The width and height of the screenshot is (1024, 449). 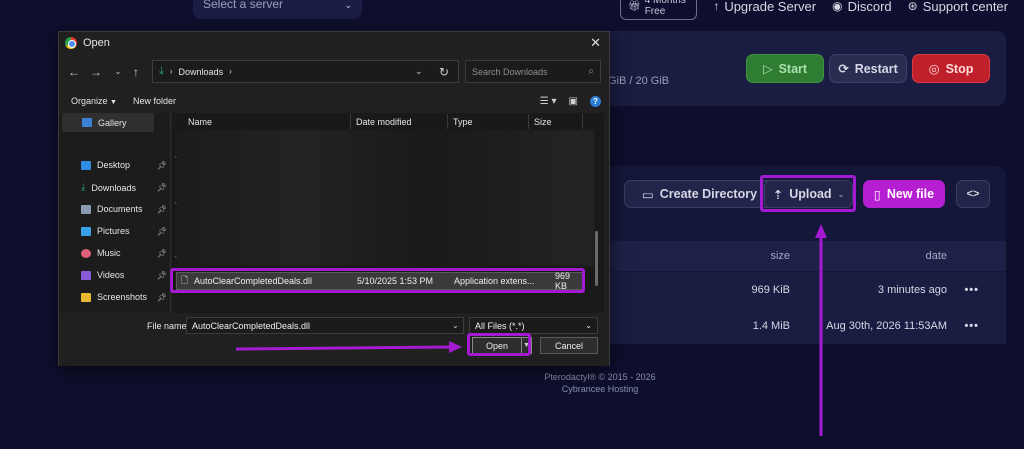 What do you see at coordinates (876, 68) in the screenshot?
I see `restart-label: Restart` at bounding box center [876, 68].